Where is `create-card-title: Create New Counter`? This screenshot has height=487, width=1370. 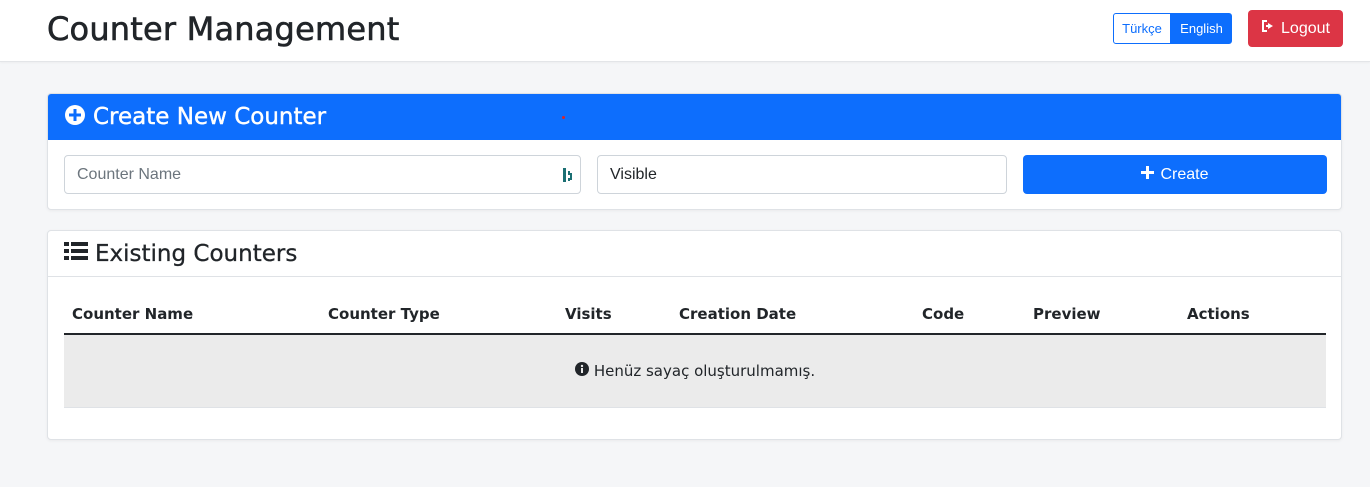
create-card-title: Create New Counter is located at coordinates (210, 117).